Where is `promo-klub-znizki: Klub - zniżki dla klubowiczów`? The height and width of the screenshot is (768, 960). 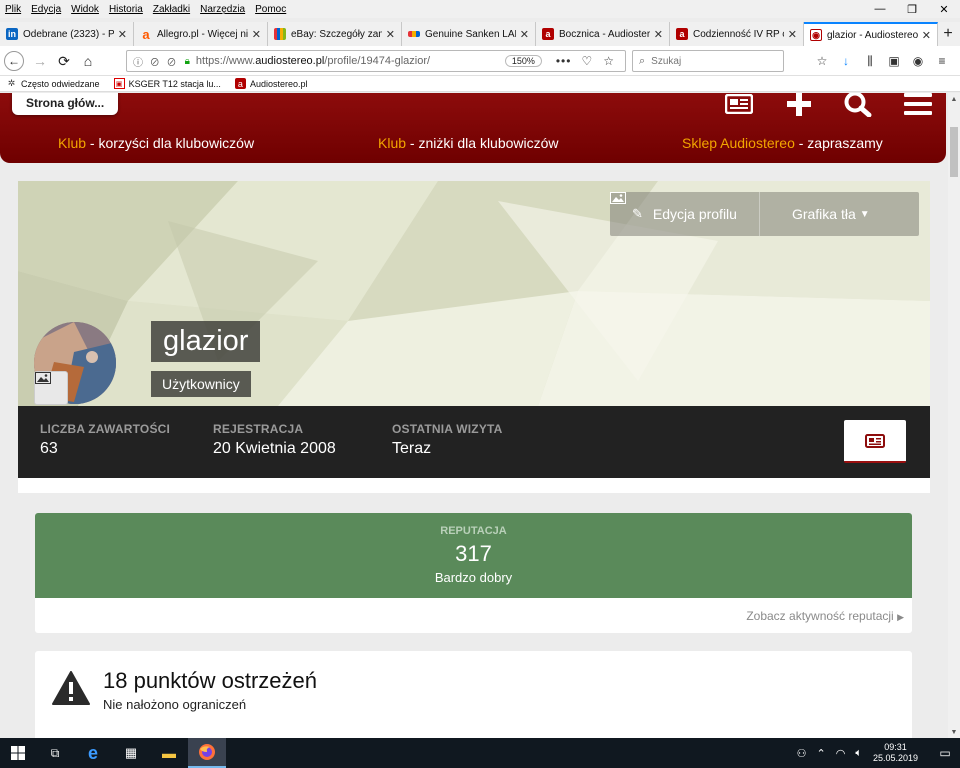 promo-klub-znizki: Klub - zniżki dla klubowiczów is located at coordinates (468, 143).